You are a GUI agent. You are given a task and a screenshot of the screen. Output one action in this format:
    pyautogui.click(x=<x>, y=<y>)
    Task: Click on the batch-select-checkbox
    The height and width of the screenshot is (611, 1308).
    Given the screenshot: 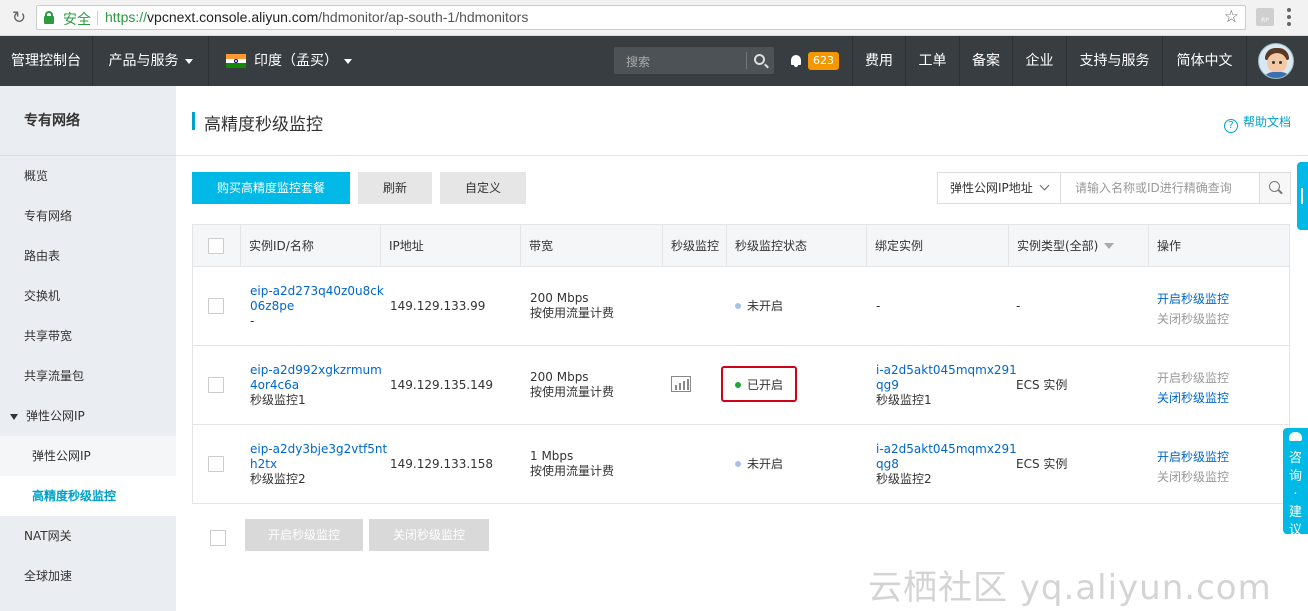 What is the action you would take?
    pyautogui.click(x=218, y=538)
    